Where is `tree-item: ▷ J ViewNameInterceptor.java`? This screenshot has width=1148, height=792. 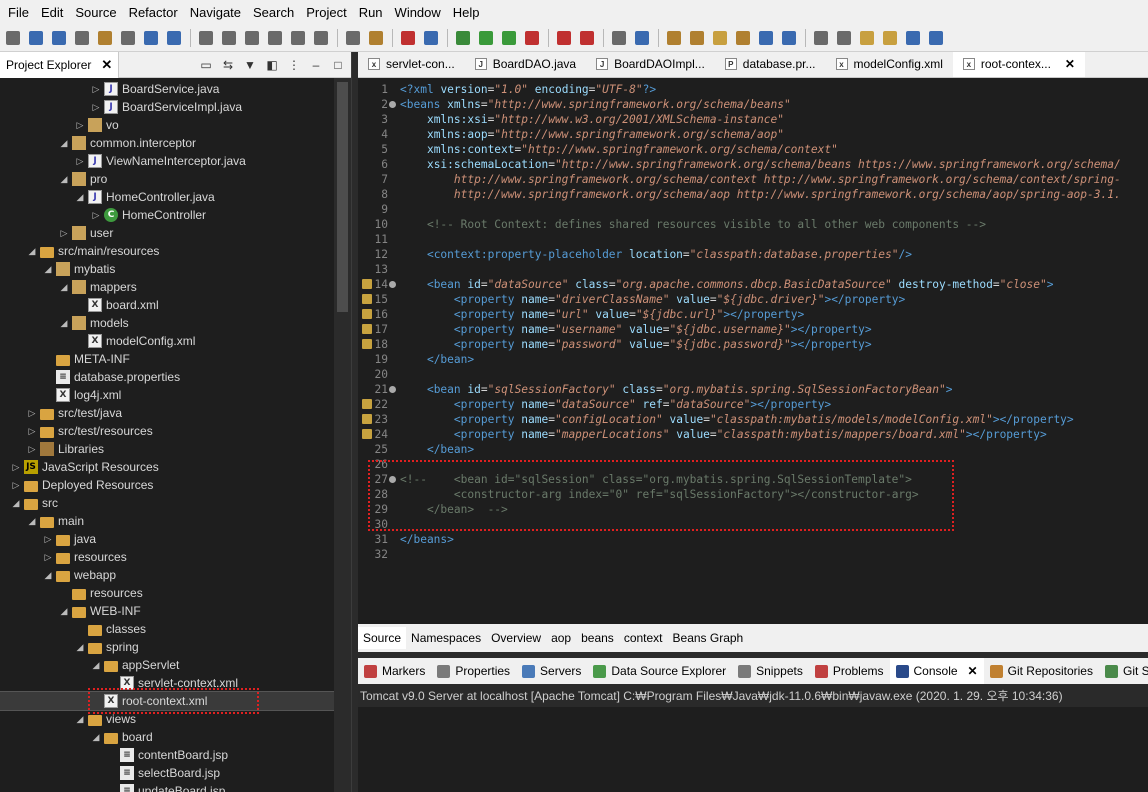
tree-item: ▷ J ViewNameInterceptor.java is located at coordinates (167, 161).